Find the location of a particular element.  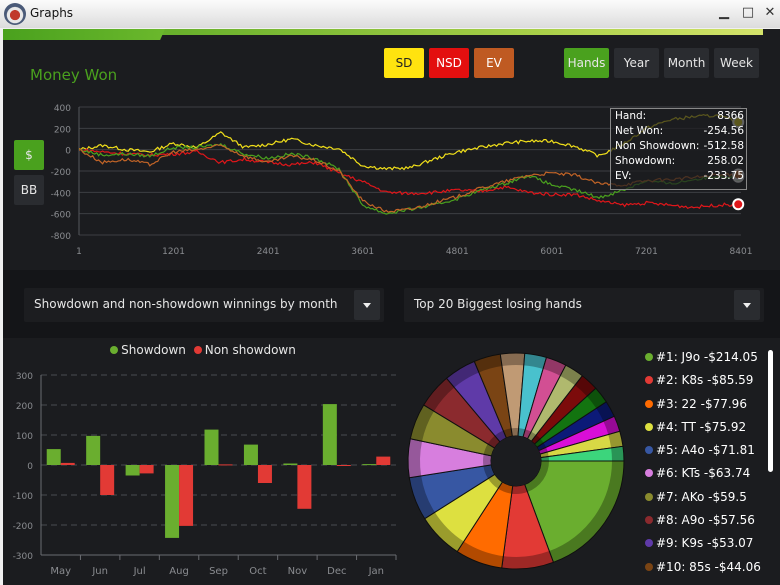

pie-hole is located at coordinates (516, 461).